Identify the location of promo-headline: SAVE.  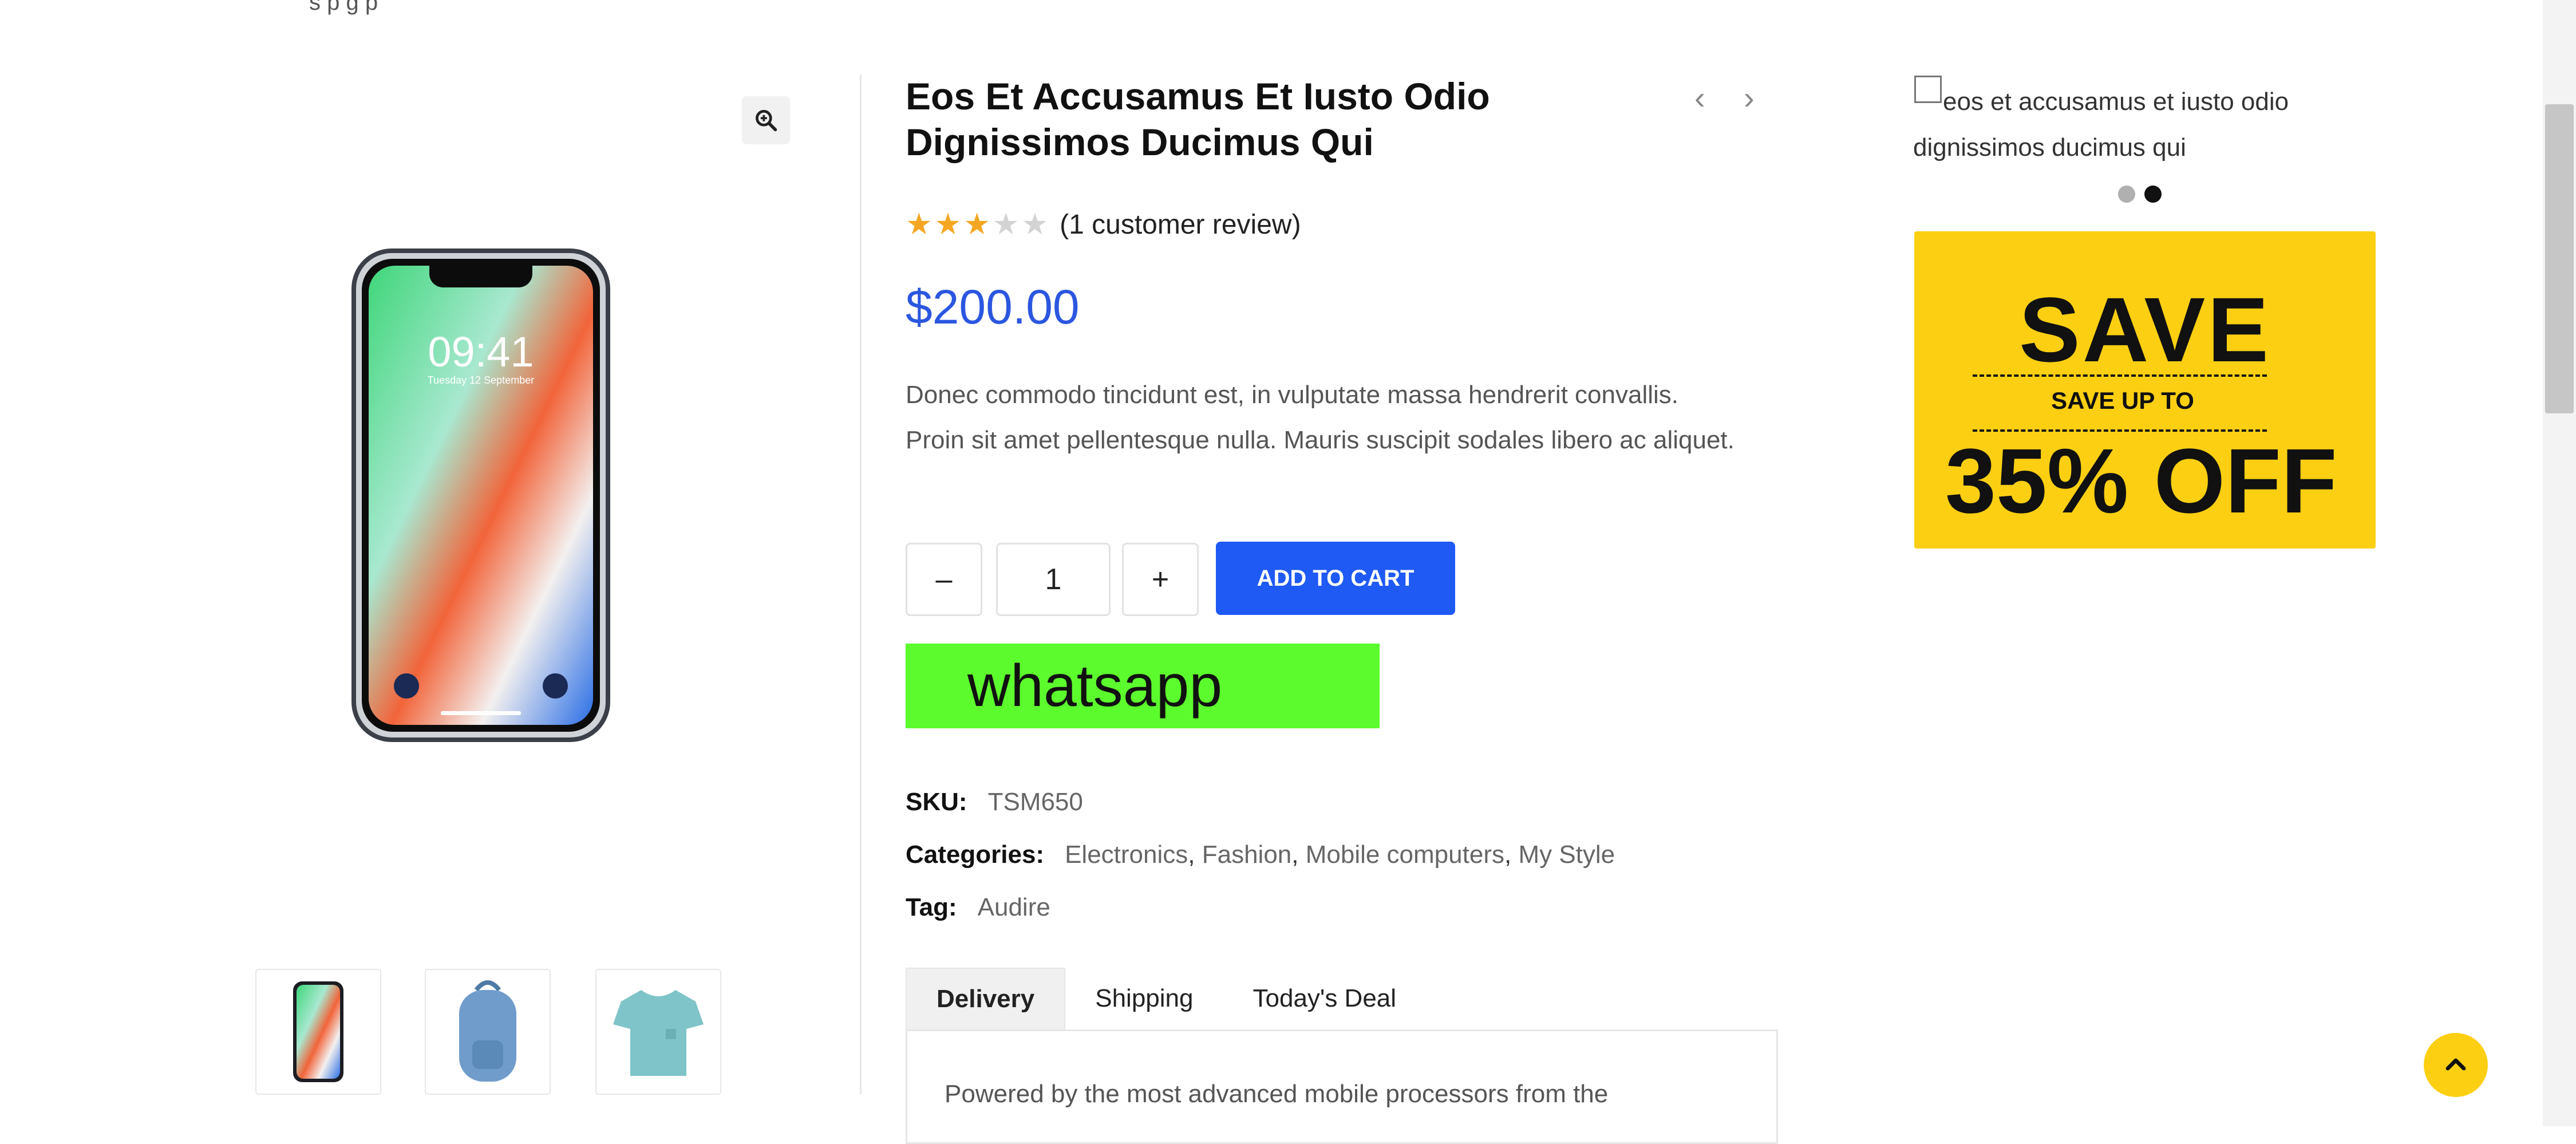
(2145, 329).